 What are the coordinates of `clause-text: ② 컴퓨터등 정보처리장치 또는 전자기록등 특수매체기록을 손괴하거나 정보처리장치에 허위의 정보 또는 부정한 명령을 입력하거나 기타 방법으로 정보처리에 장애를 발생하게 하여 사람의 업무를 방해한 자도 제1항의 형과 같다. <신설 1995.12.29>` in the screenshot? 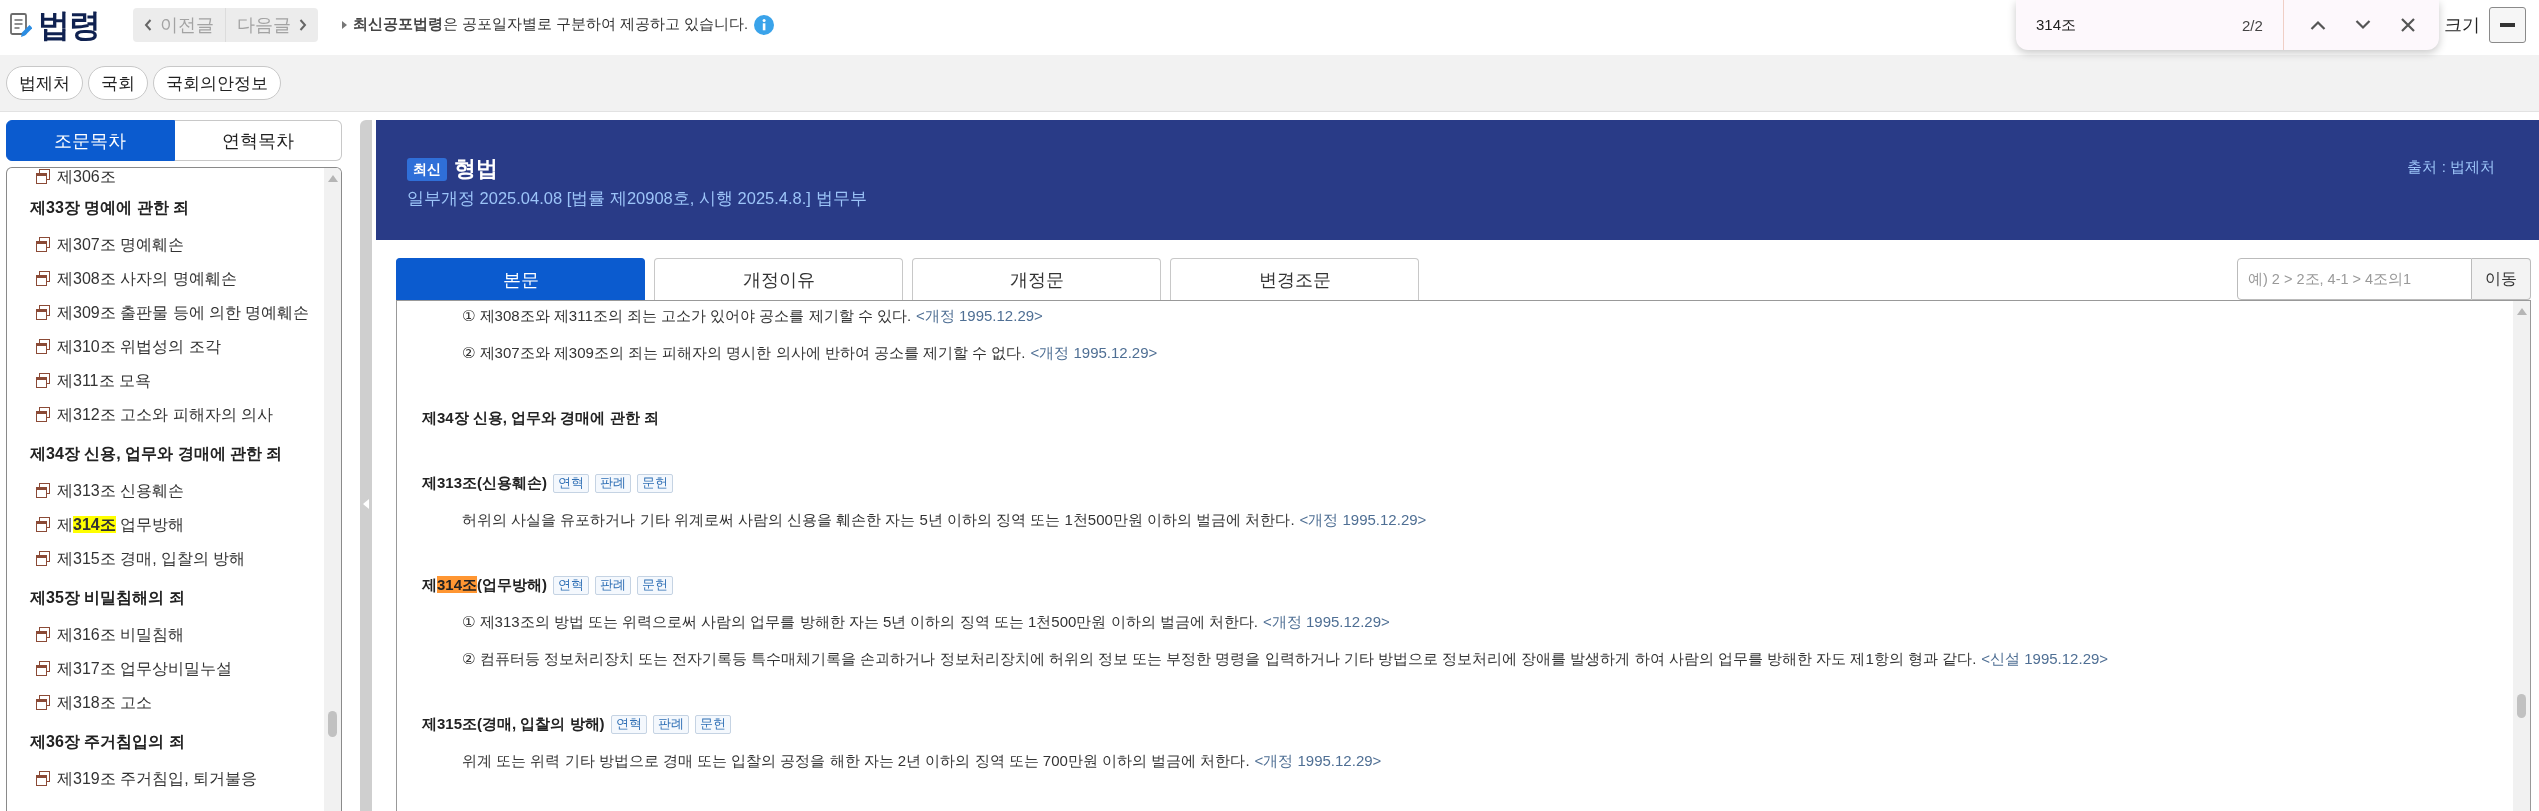 It's located at (1285, 659).